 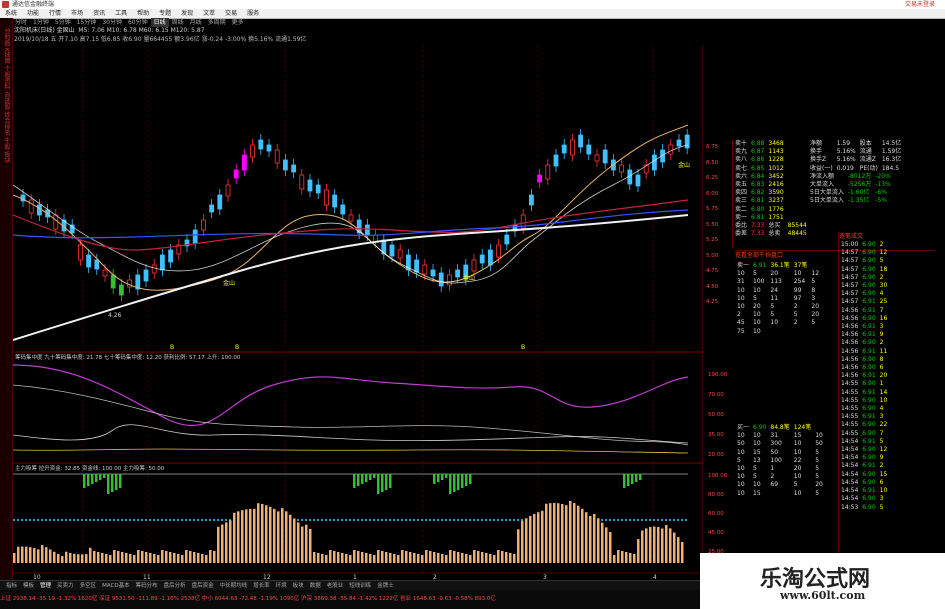 I want to click on menu-item-discover: 发现, so click(x=187, y=13).